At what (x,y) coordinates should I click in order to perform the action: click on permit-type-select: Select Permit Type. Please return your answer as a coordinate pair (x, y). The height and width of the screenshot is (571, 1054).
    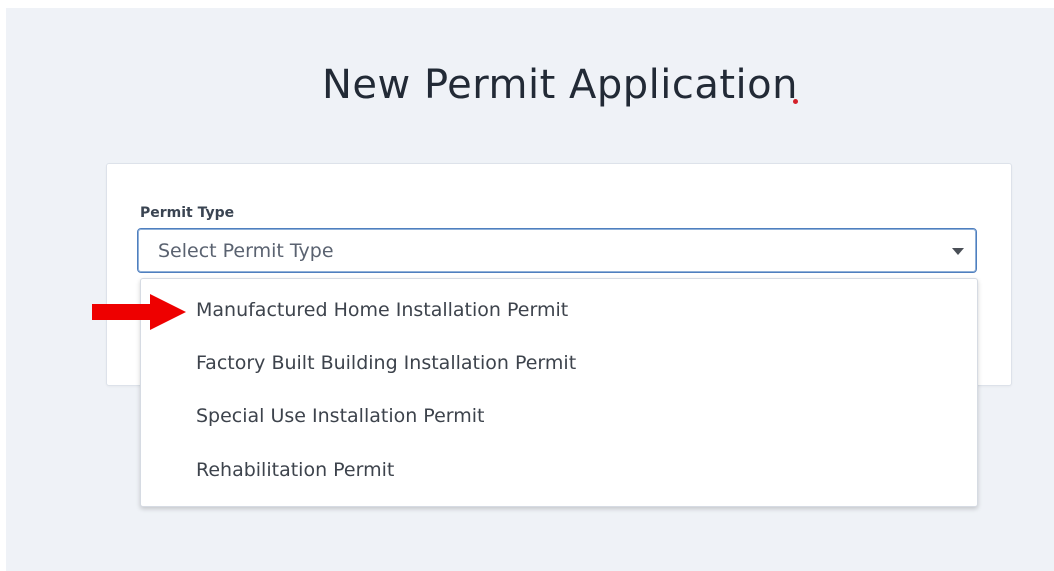
    Looking at the image, I should click on (557, 250).